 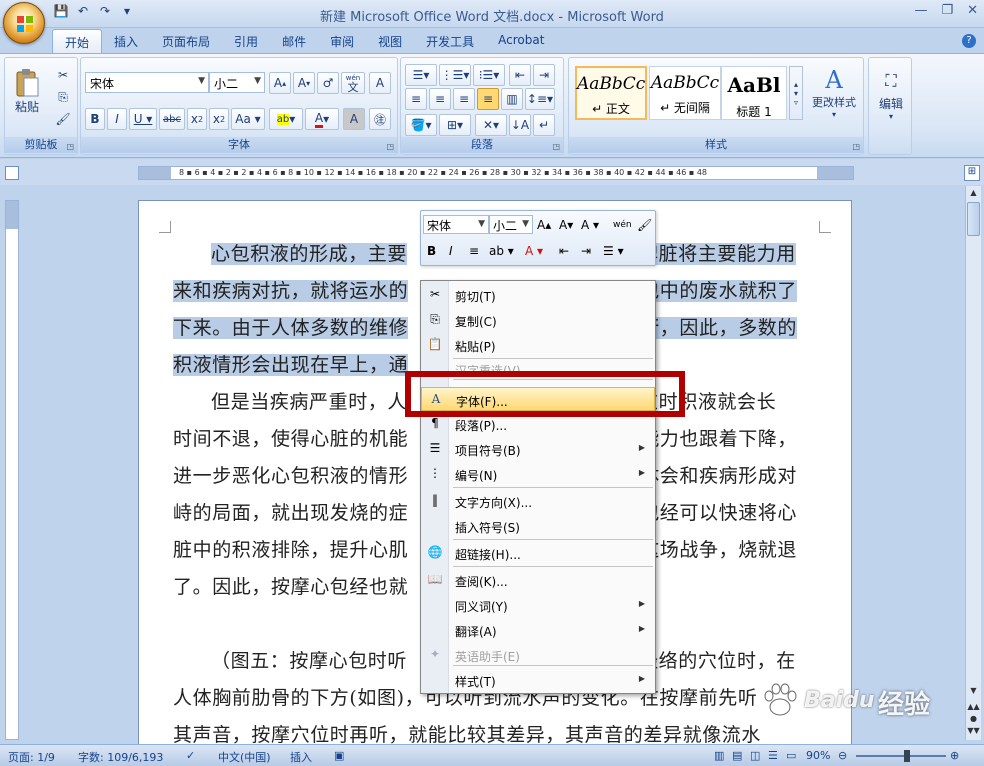 What do you see at coordinates (972, 173) in the screenshot?
I see `view-ruler-icon: ⊞` at bounding box center [972, 173].